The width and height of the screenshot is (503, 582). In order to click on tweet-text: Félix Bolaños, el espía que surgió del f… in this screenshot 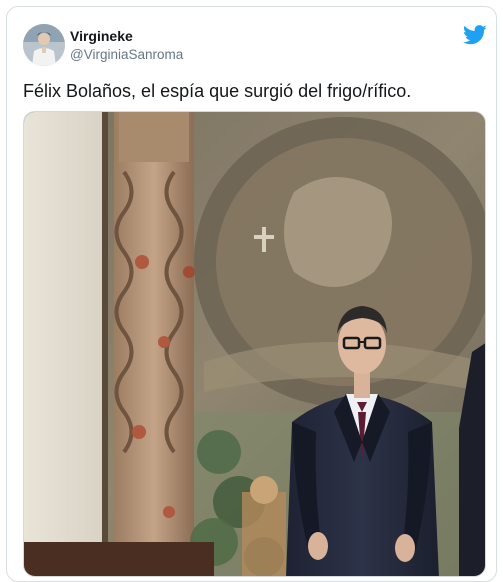, I will do `click(217, 91)`.